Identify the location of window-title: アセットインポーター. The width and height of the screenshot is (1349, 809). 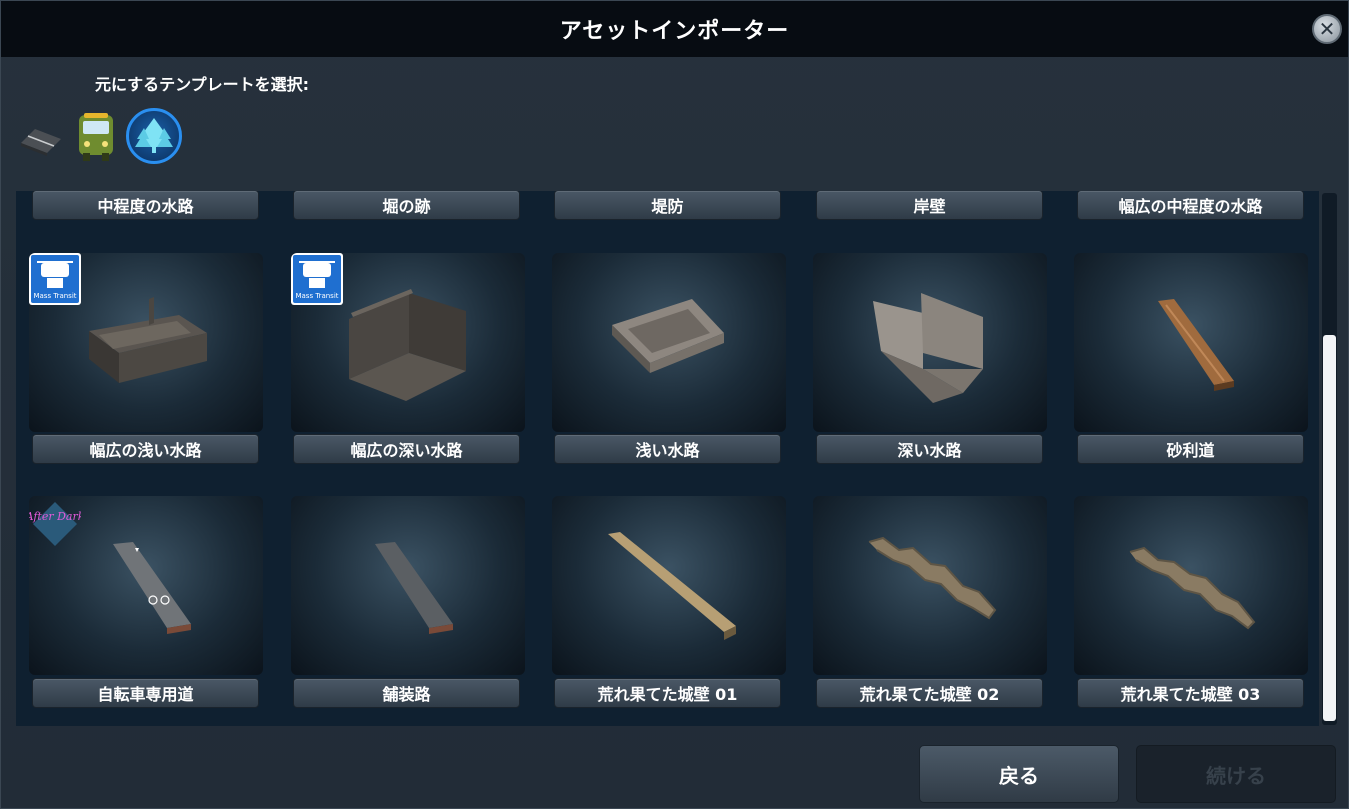
(674, 31).